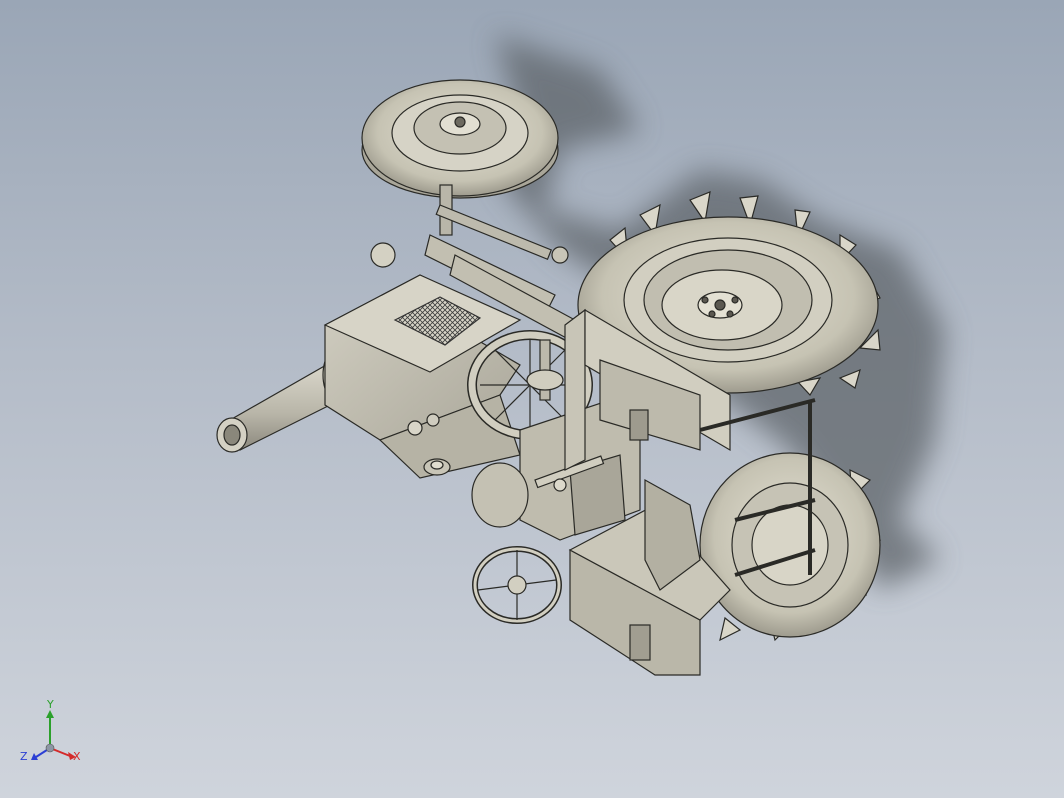 The image size is (1064, 798). What do you see at coordinates (77, 756) in the screenshot?
I see `x-axis-label: X` at bounding box center [77, 756].